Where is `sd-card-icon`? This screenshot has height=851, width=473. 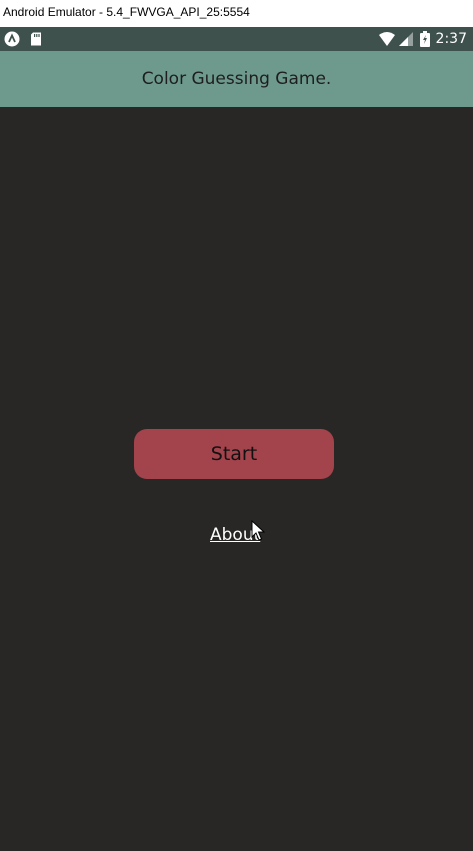 sd-card-icon is located at coordinates (36, 39).